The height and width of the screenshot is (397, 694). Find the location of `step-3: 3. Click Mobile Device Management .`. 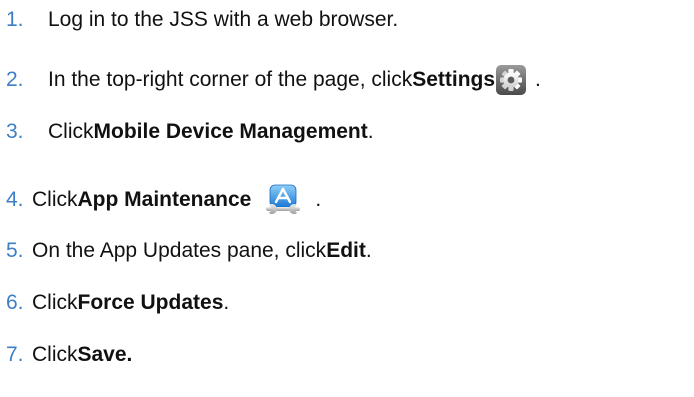

step-3: 3. Click Mobile Device Management . is located at coordinates (190, 132).